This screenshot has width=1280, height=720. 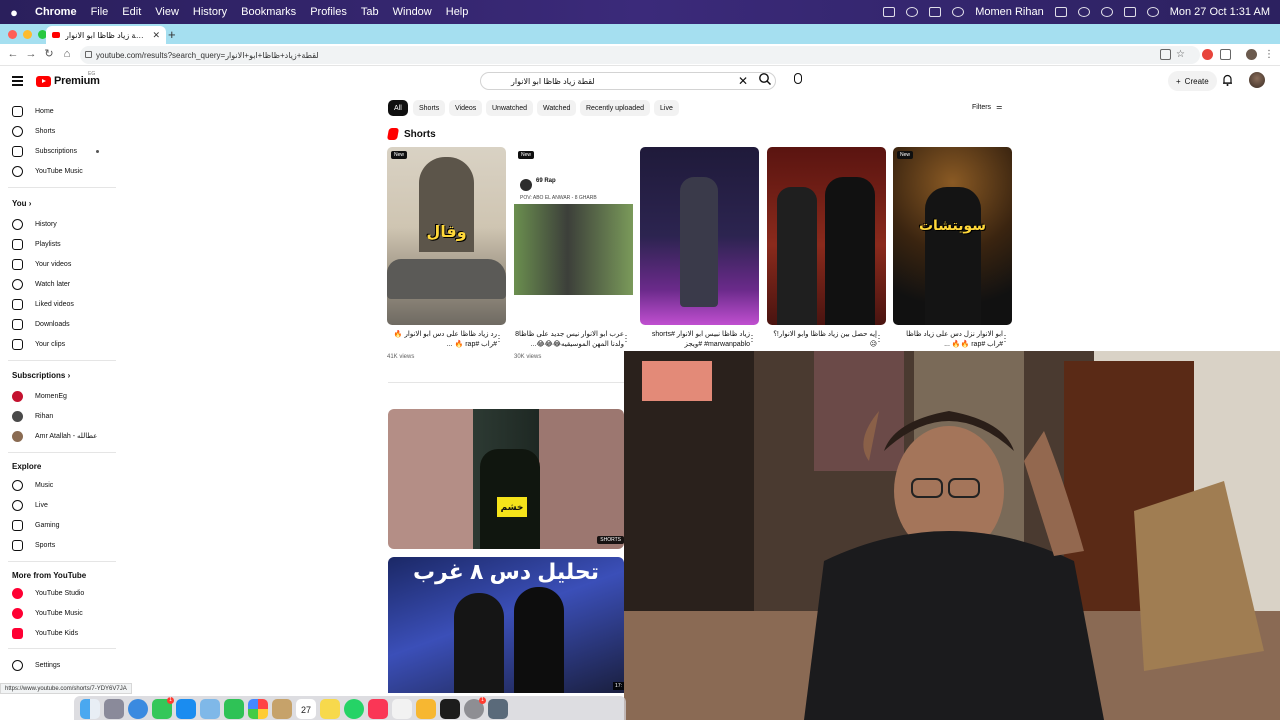 What do you see at coordinates (43, 304) in the screenshot?
I see `sidebar-item-liked-videos: Liked videos` at bounding box center [43, 304].